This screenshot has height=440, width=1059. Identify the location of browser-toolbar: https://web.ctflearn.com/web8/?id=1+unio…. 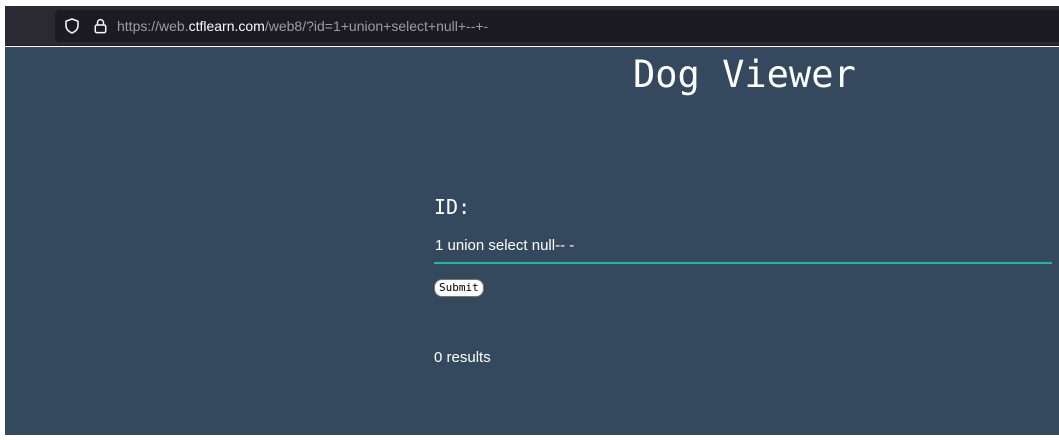
(532, 26).